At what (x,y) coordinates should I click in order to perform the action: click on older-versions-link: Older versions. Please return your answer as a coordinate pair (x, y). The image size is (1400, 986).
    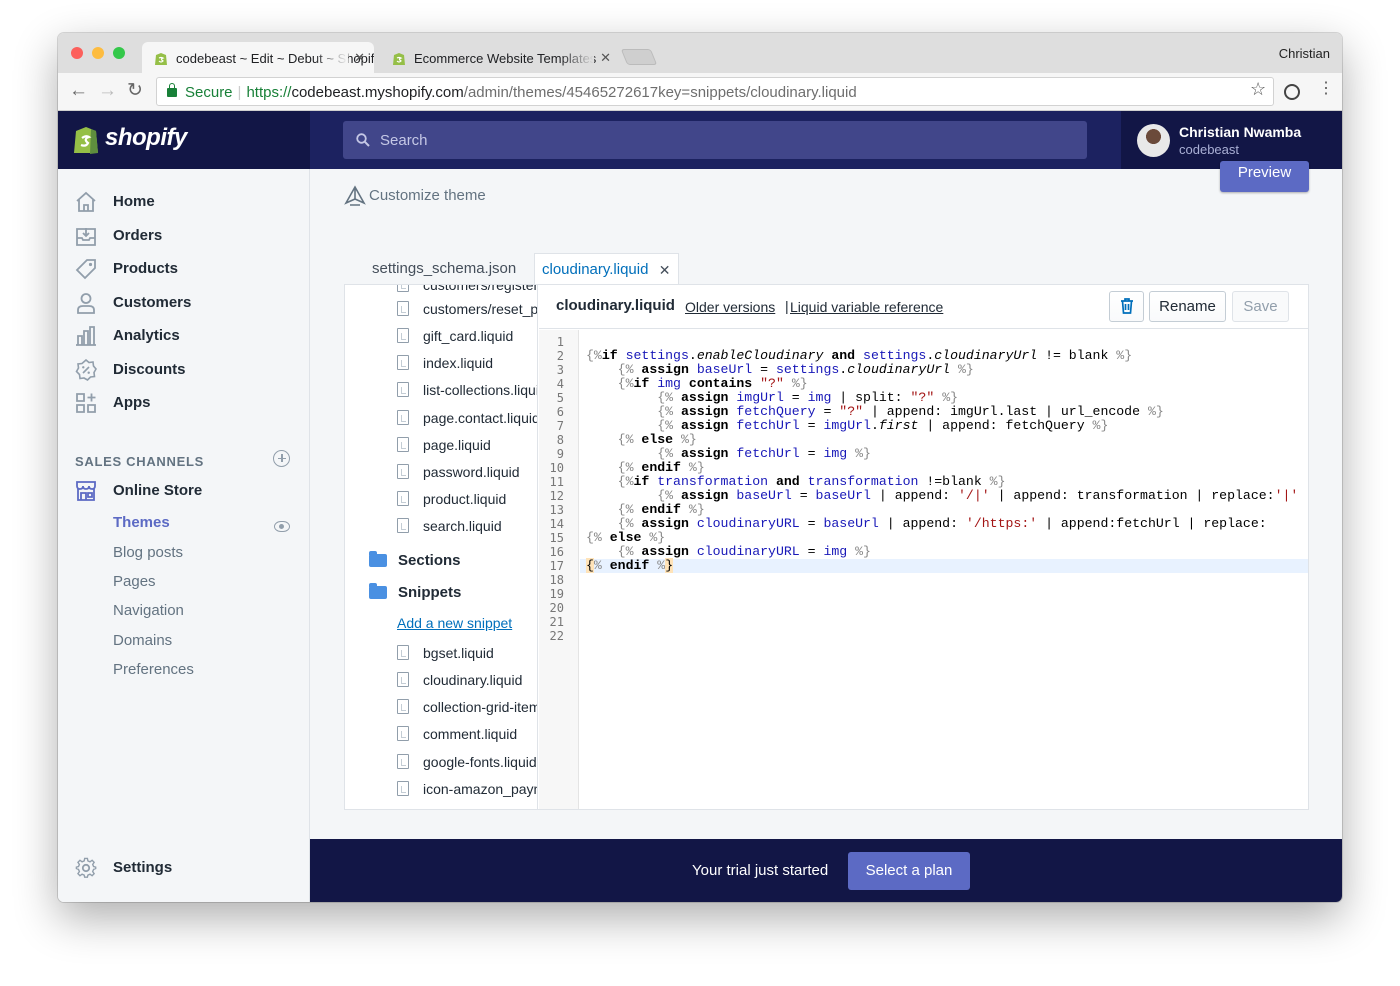
    Looking at the image, I should click on (730, 307).